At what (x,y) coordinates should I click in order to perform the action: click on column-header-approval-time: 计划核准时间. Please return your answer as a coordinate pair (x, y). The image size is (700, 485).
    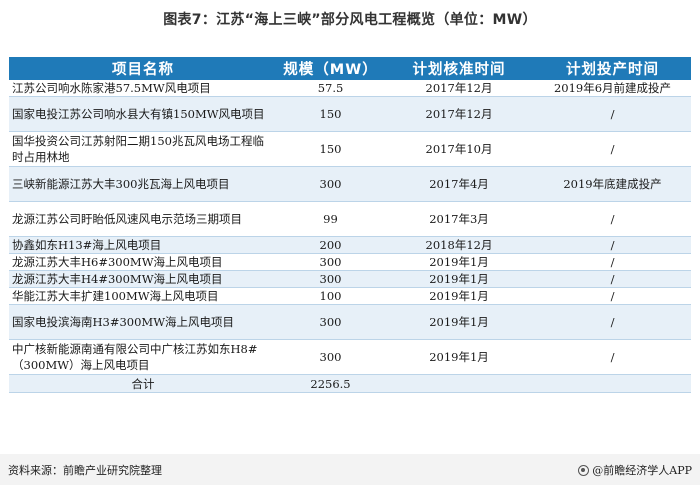
    Looking at the image, I should click on (459, 68).